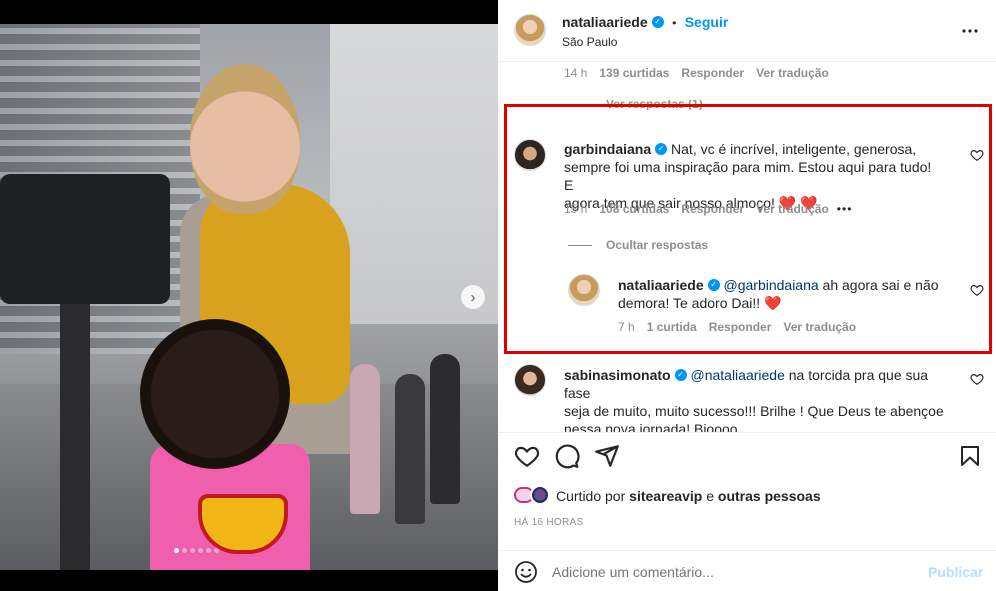  I want to click on woman-head, so click(245, 139).